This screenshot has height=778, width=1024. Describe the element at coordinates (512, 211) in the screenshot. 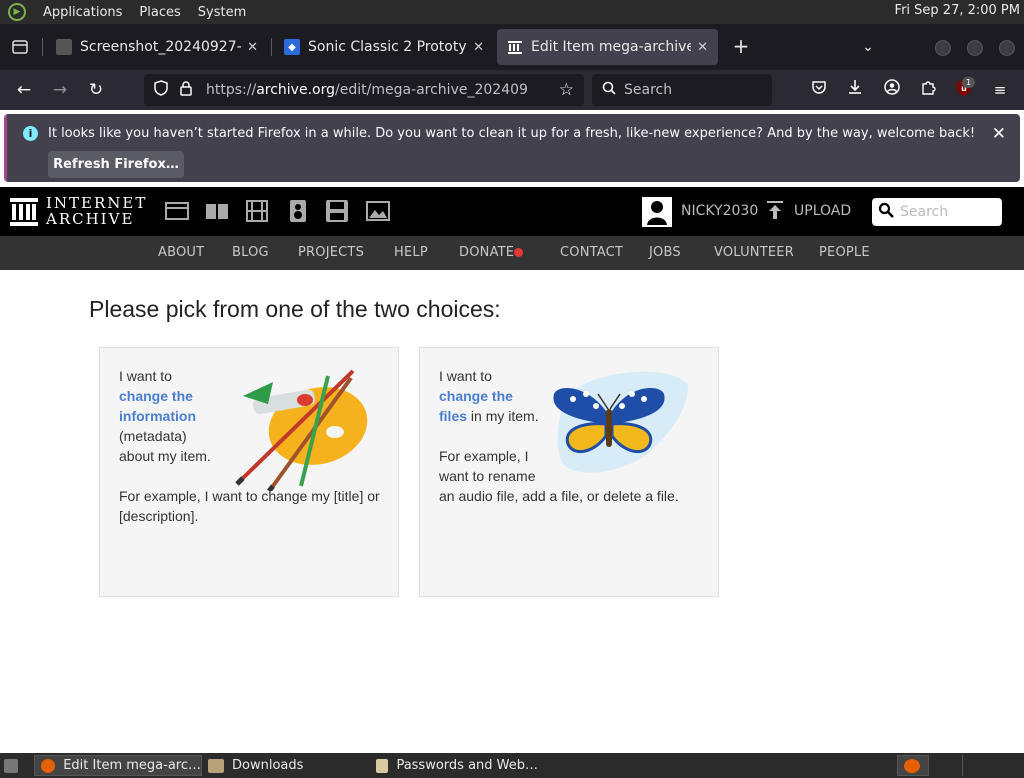

I see `ia-header: INTERNET ARCHIVE NICKY2030 UPLOAD Search` at that location.